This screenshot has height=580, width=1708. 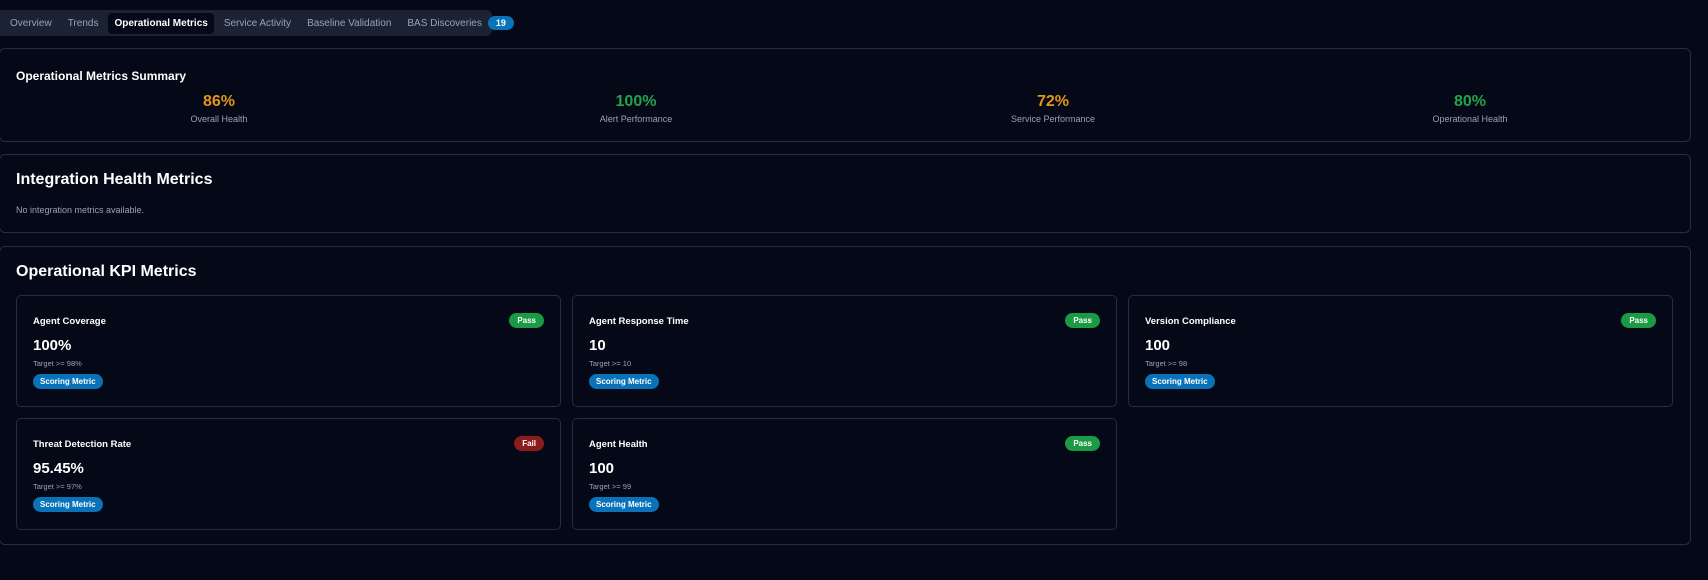 What do you see at coordinates (1053, 119) in the screenshot?
I see `metric-label: Service Performance` at bounding box center [1053, 119].